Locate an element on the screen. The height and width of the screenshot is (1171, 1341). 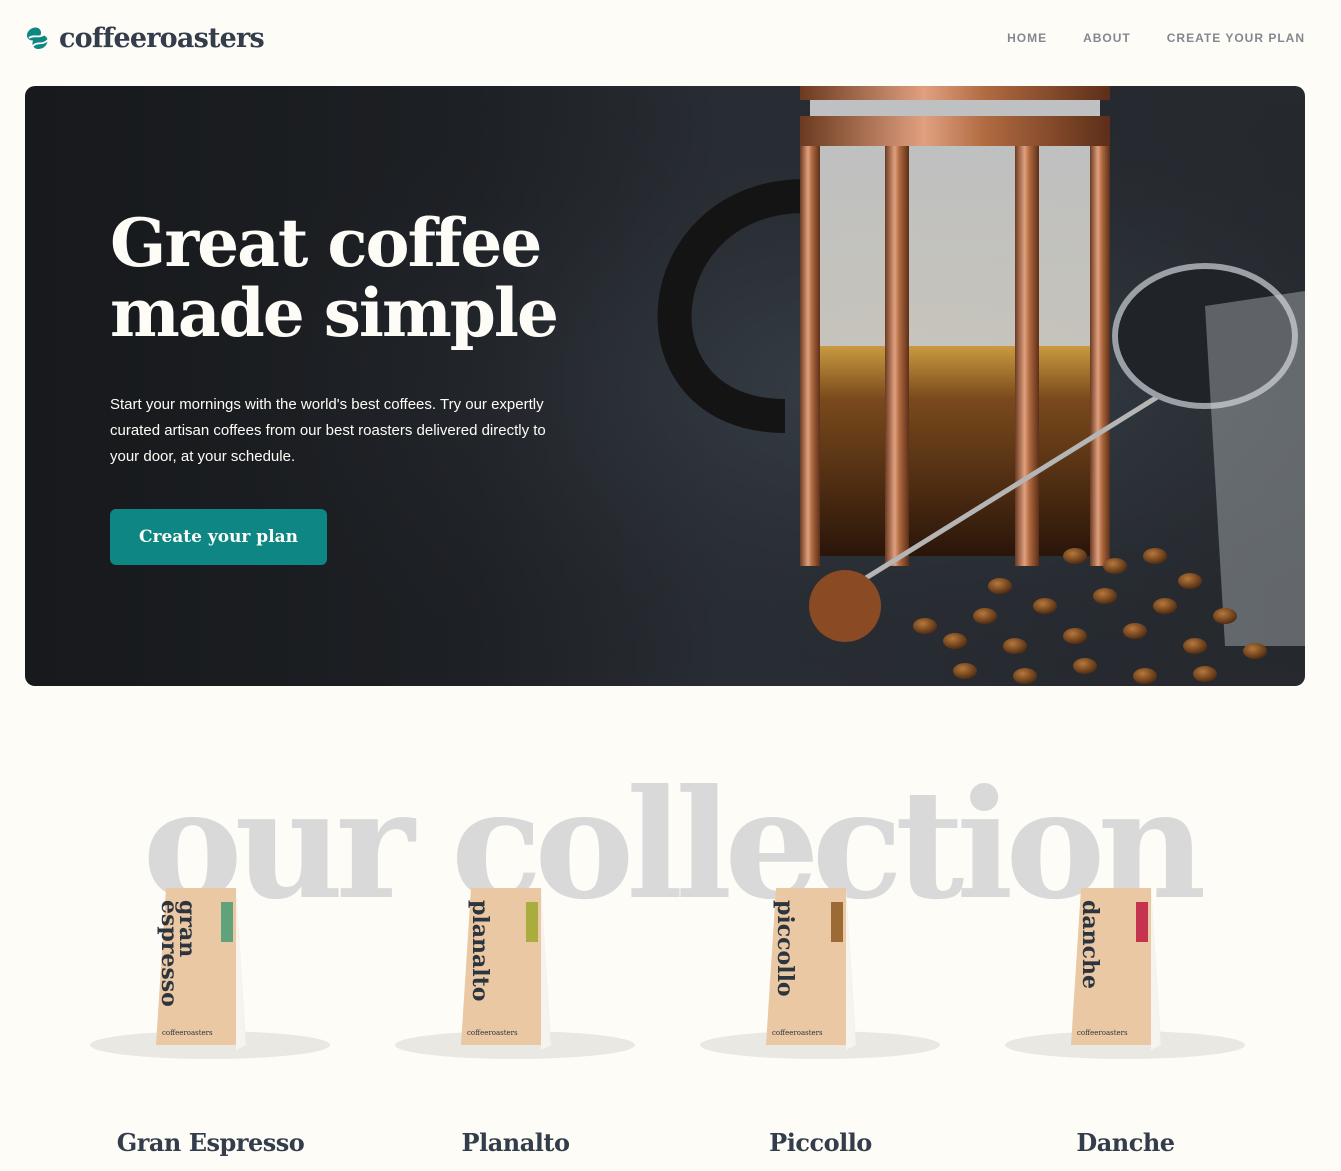
product-card: planalto coffeeroasters Planalto is located at coordinates (515, 1025).